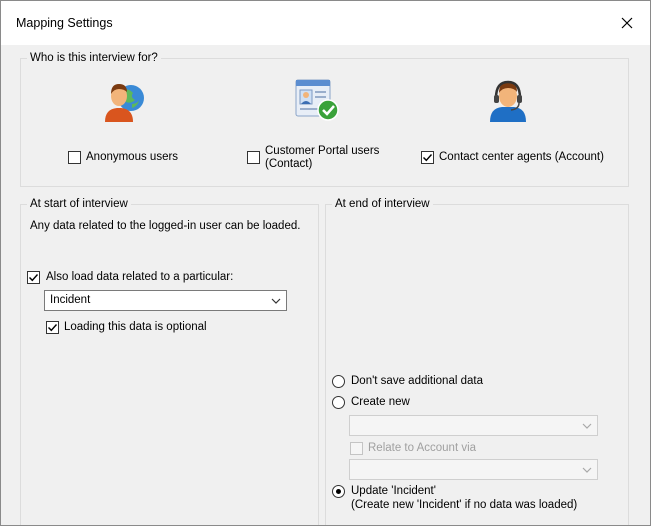  I want to click on close-button, so click(627, 23).